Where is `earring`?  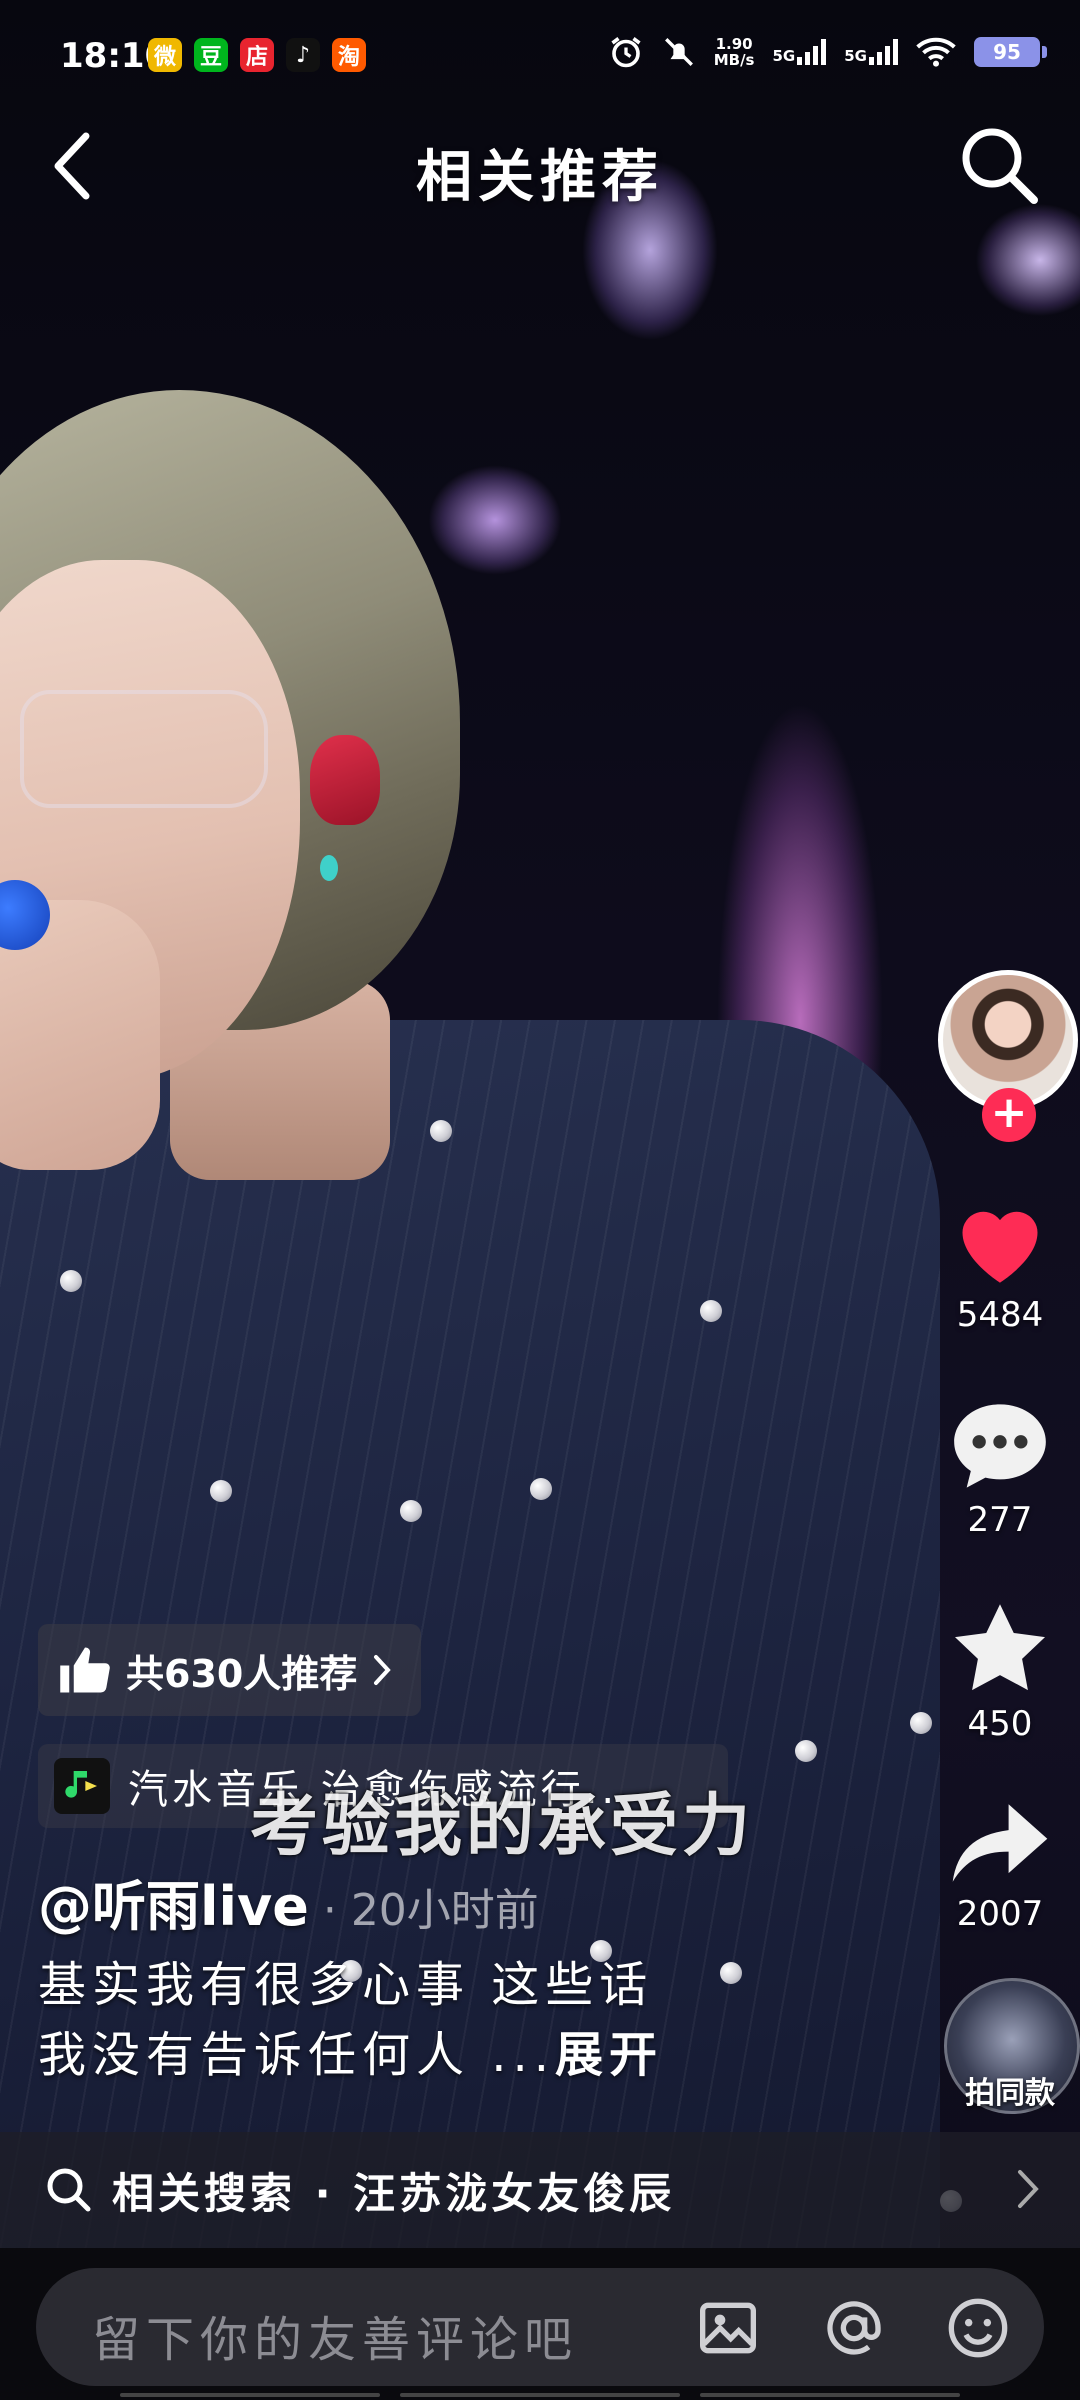
earring is located at coordinates (329, 868).